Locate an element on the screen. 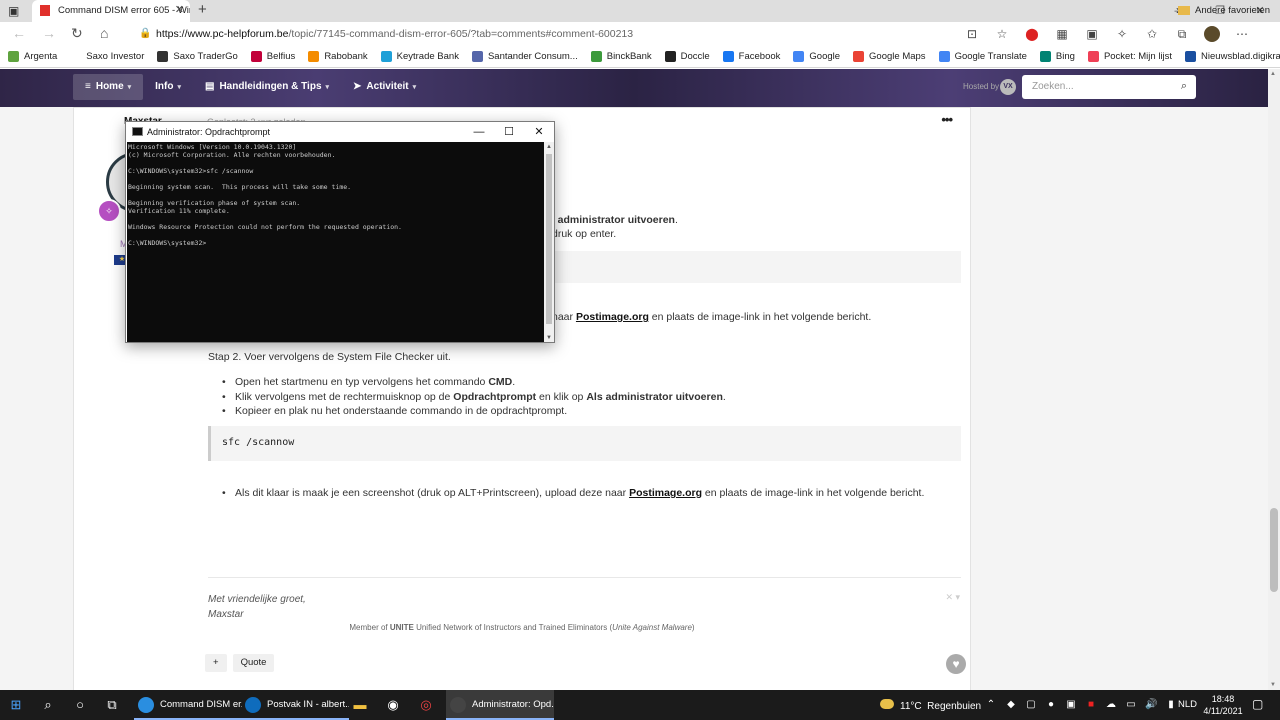  nav-item-home: ≡ Home ▾ is located at coordinates (108, 87).